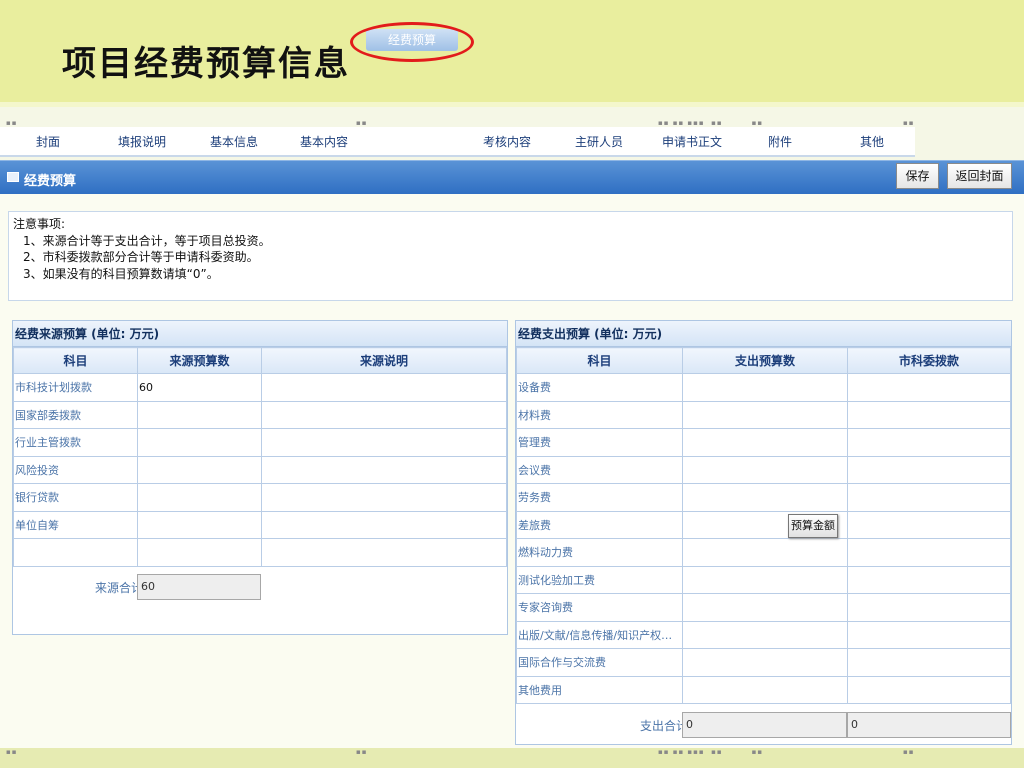  I want to click on table-row: 差旅费, so click(763, 524).